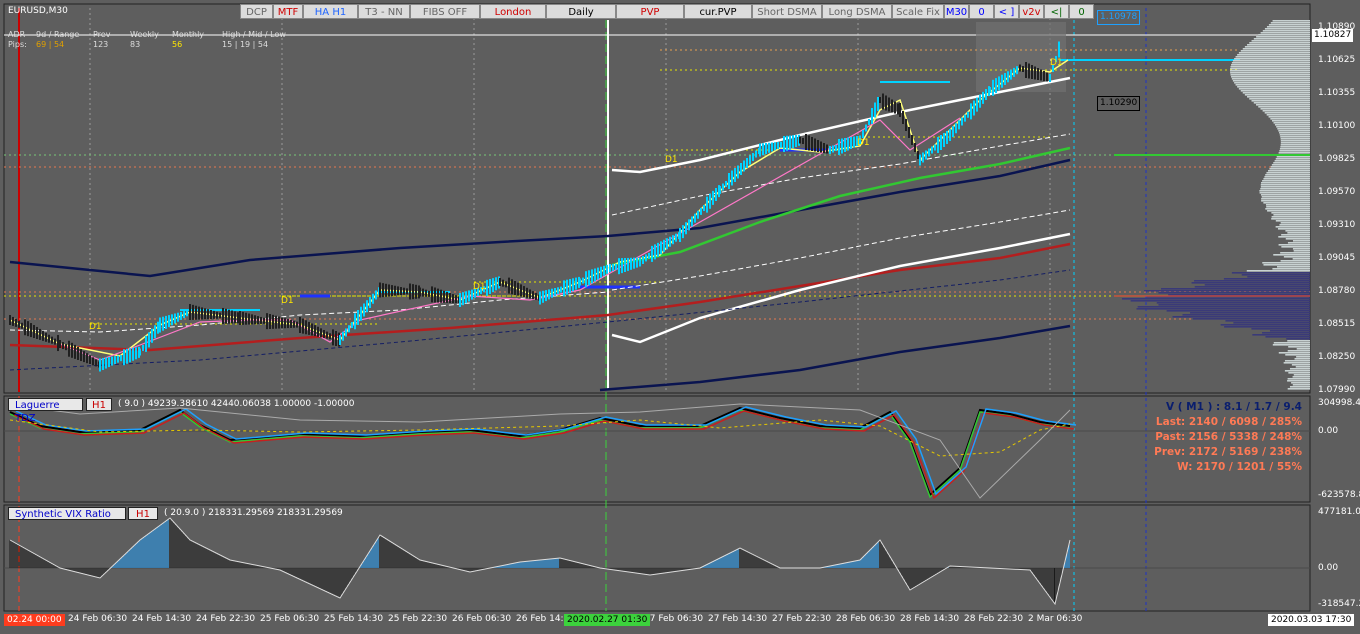  I want to click on toolbar-button-15: v2v, so click(1031, 11).